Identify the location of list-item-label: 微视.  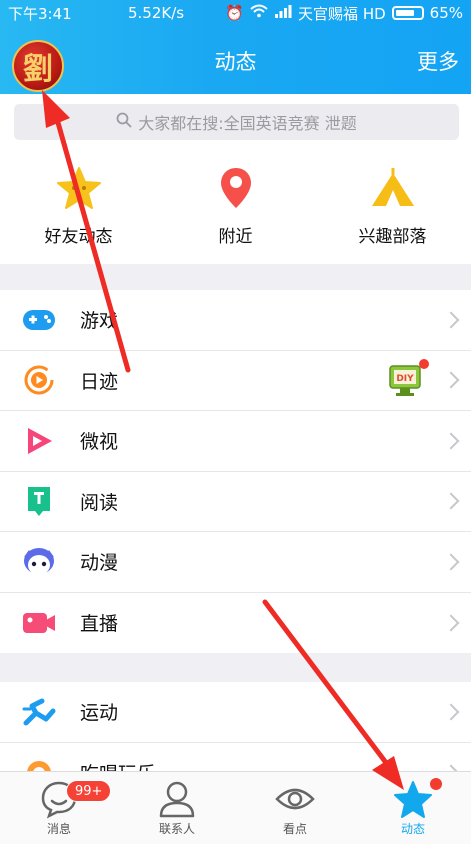
(99, 442).